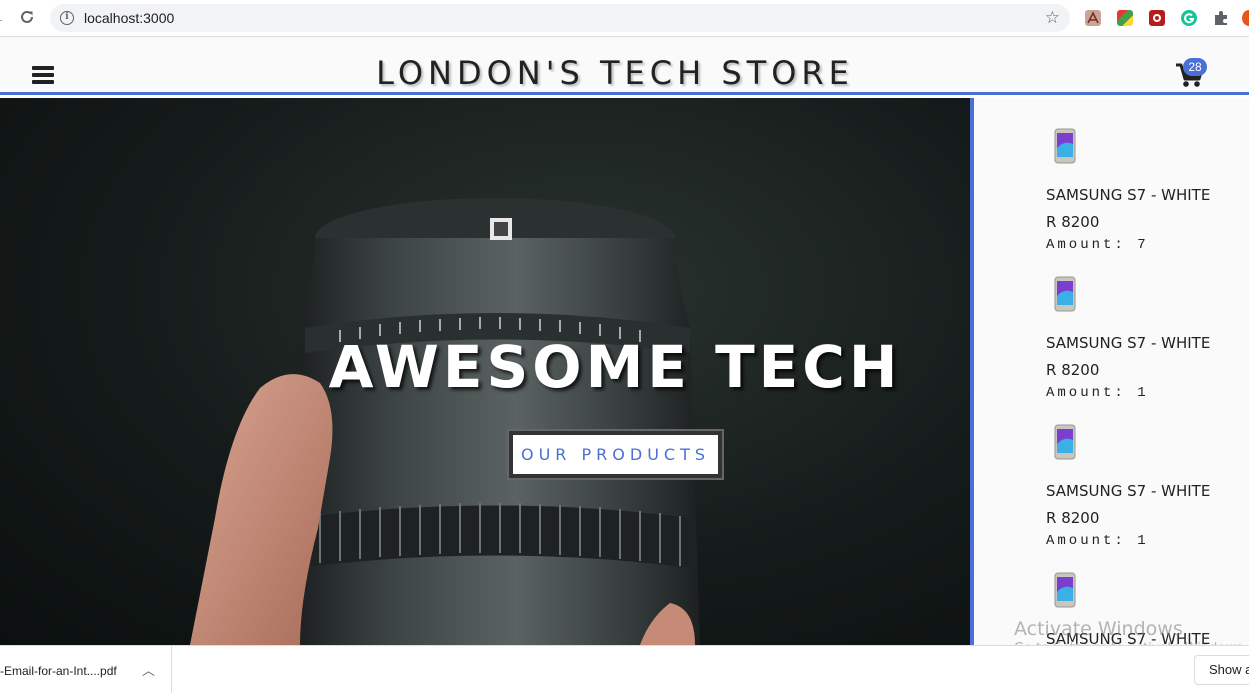  What do you see at coordinates (67, 18) in the screenshot?
I see `info-icon: i` at bounding box center [67, 18].